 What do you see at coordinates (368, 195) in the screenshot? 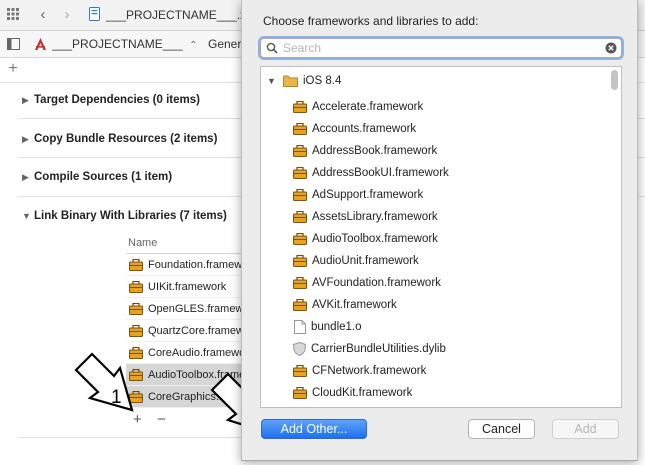
I see `framework-name: AdSupport.framework` at bounding box center [368, 195].